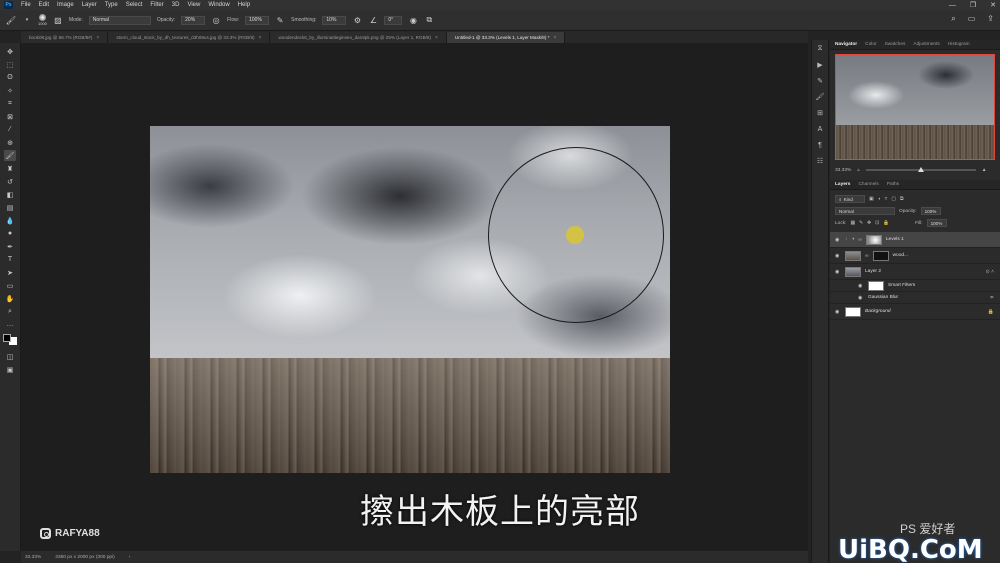 This screenshot has height=563, width=1000. Describe the element at coordinates (915, 107) in the screenshot. I see `navigator-preview` at that location.